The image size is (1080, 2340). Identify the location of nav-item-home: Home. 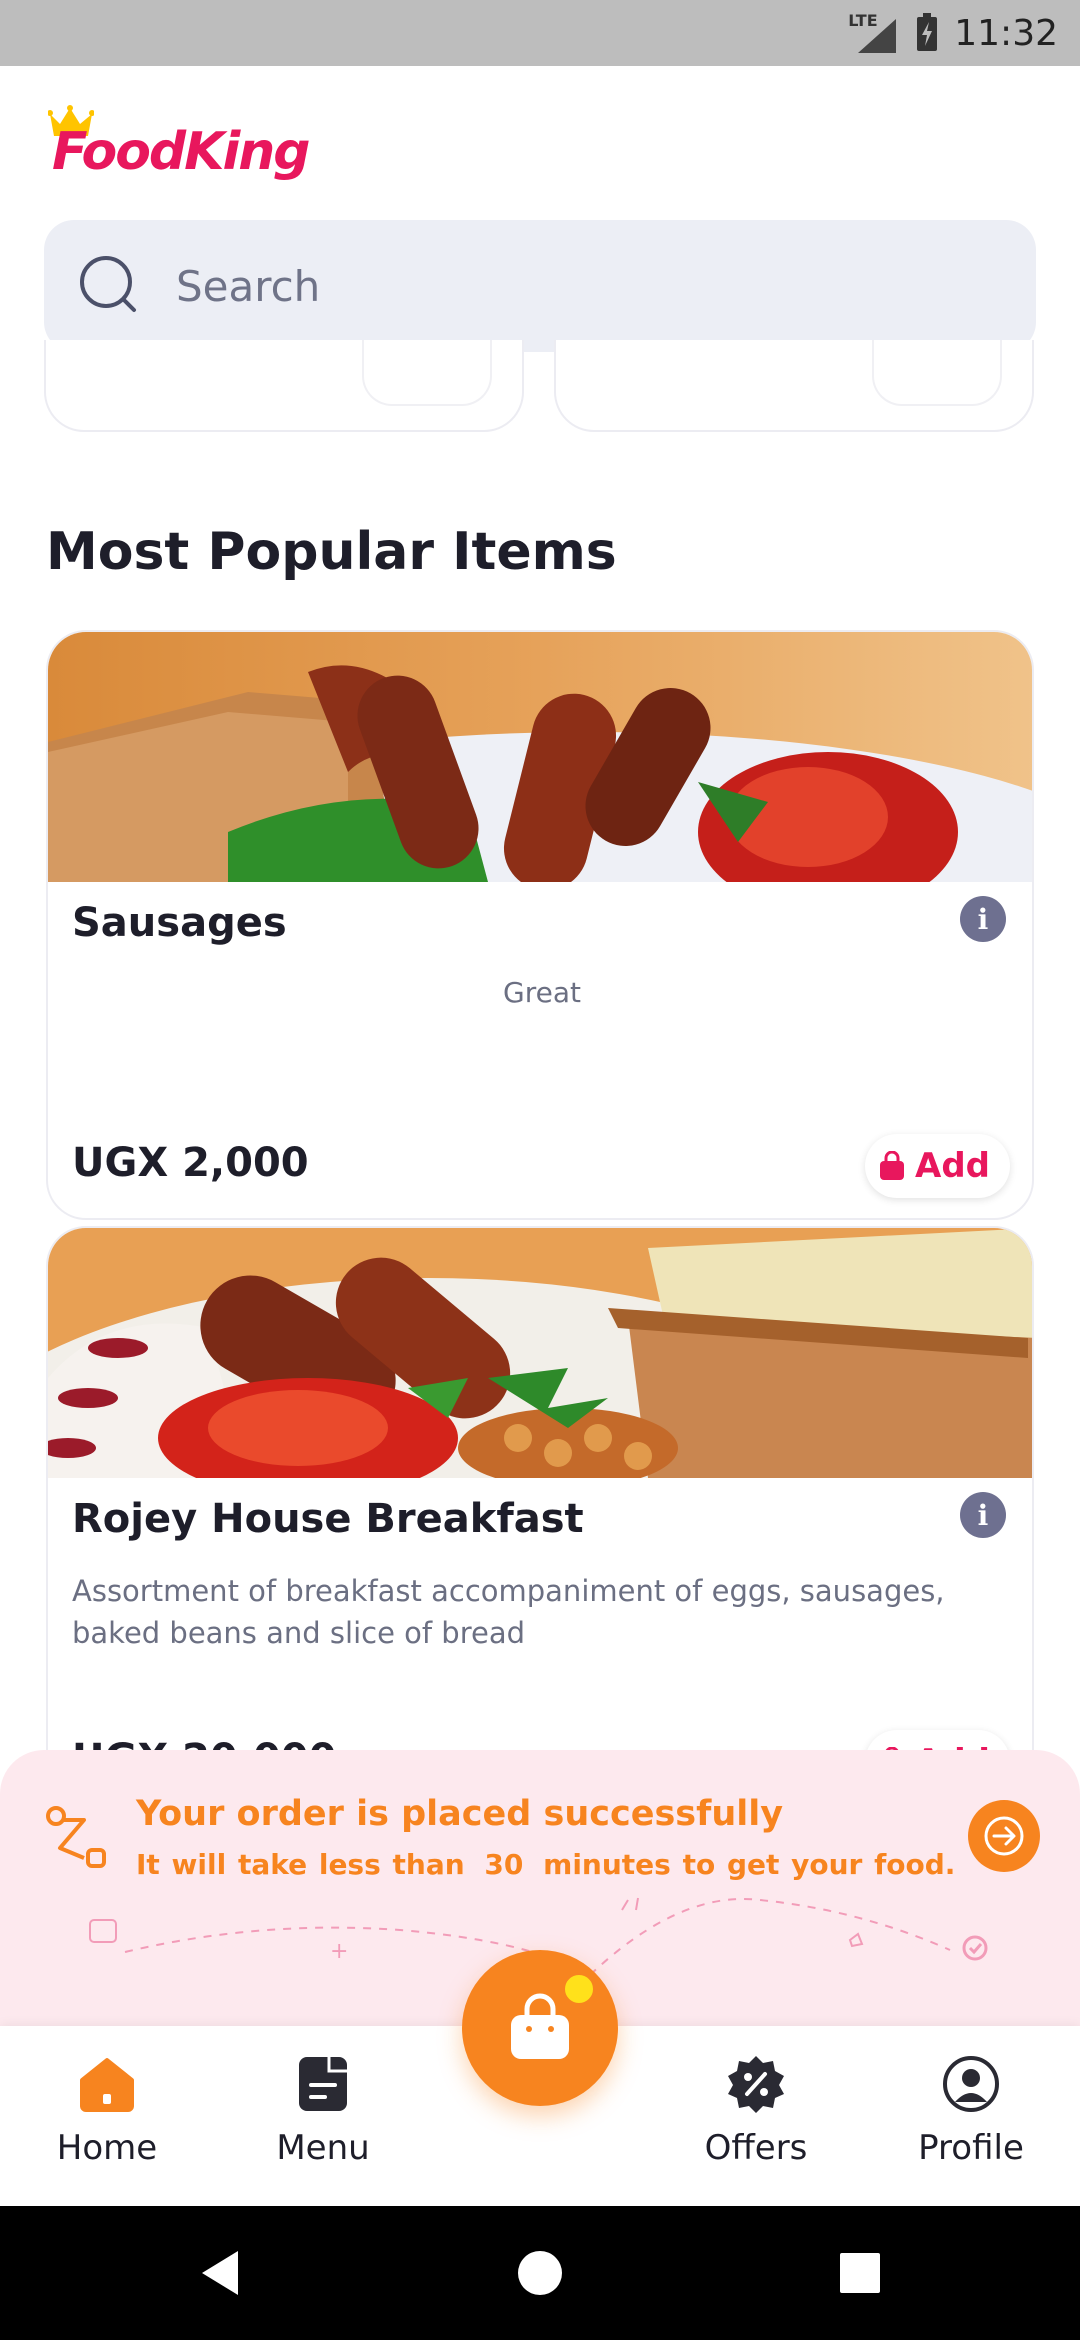
(107, 2122).